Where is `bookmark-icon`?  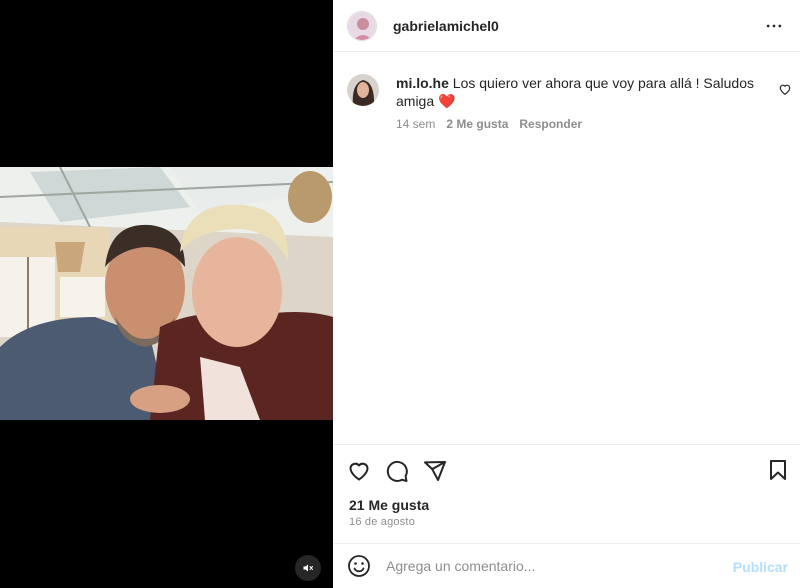 bookmark-icon is located at coordinates (778, 470).